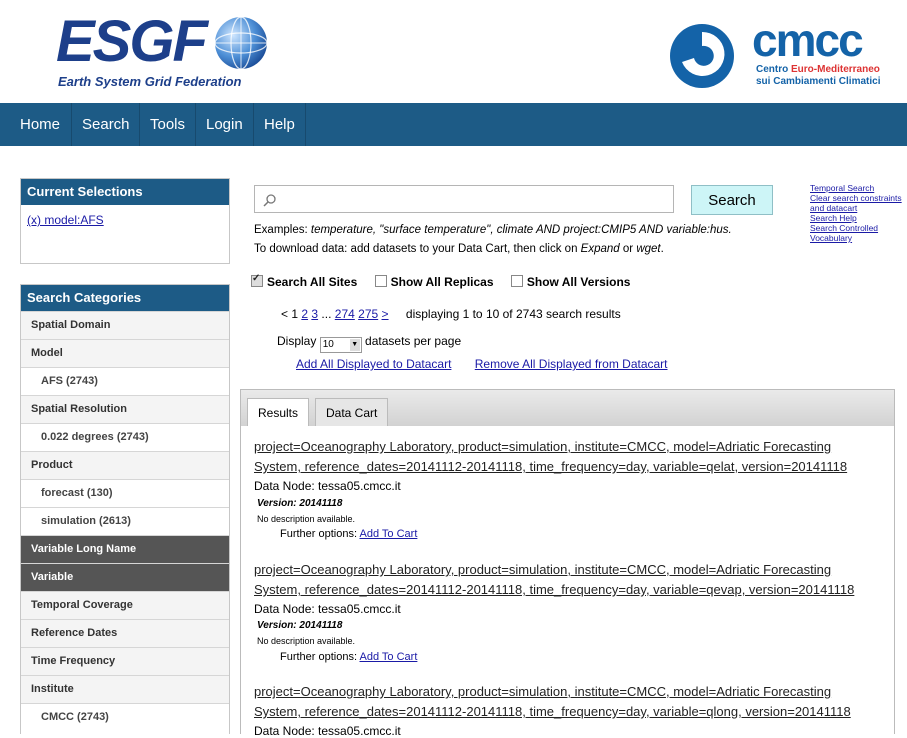 The height and width of the screenshot is (738, 907). What do you see at coordinates (241, 43) in the screenshot?
I see `globe-icon` at bounding box center [241, 43].